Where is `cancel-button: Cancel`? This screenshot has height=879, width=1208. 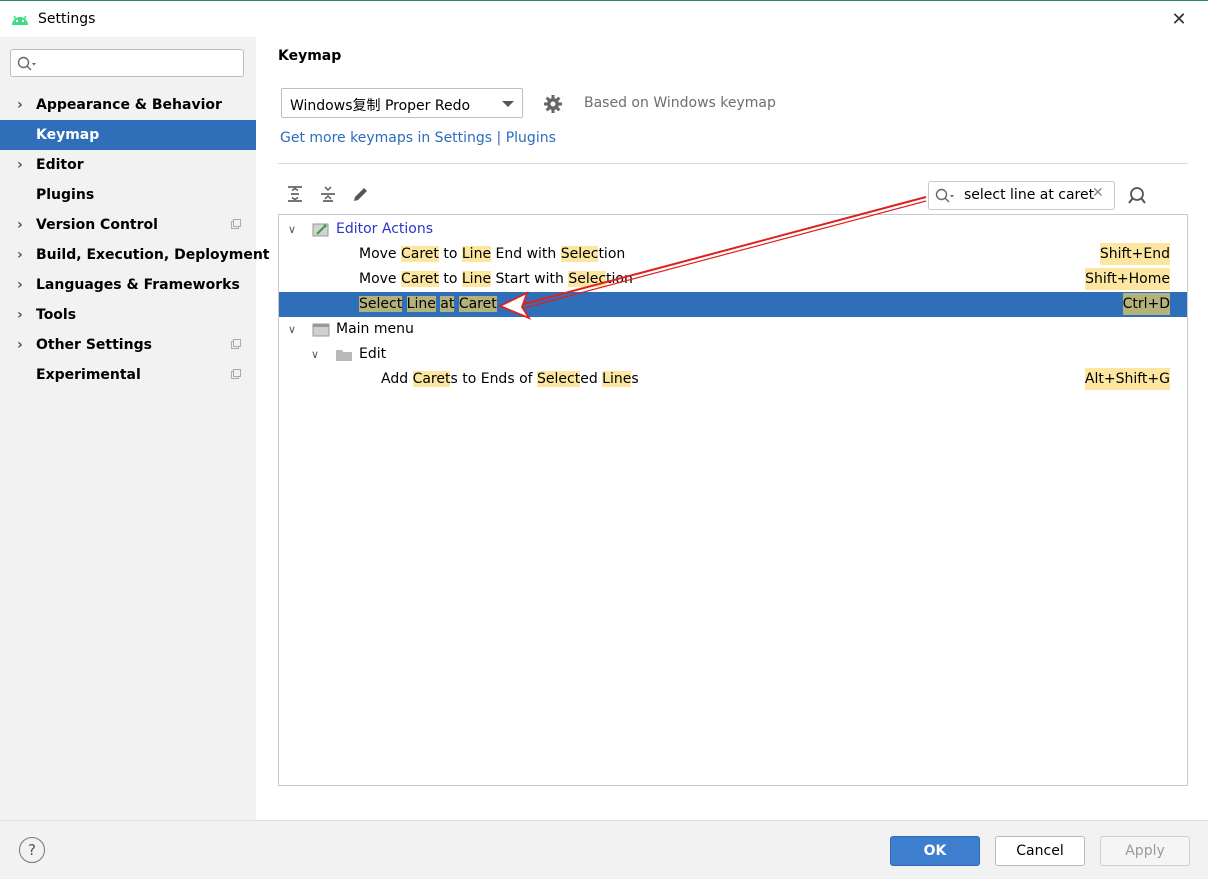 cancel-button: Cancel is located at coordinates (1040, 851).